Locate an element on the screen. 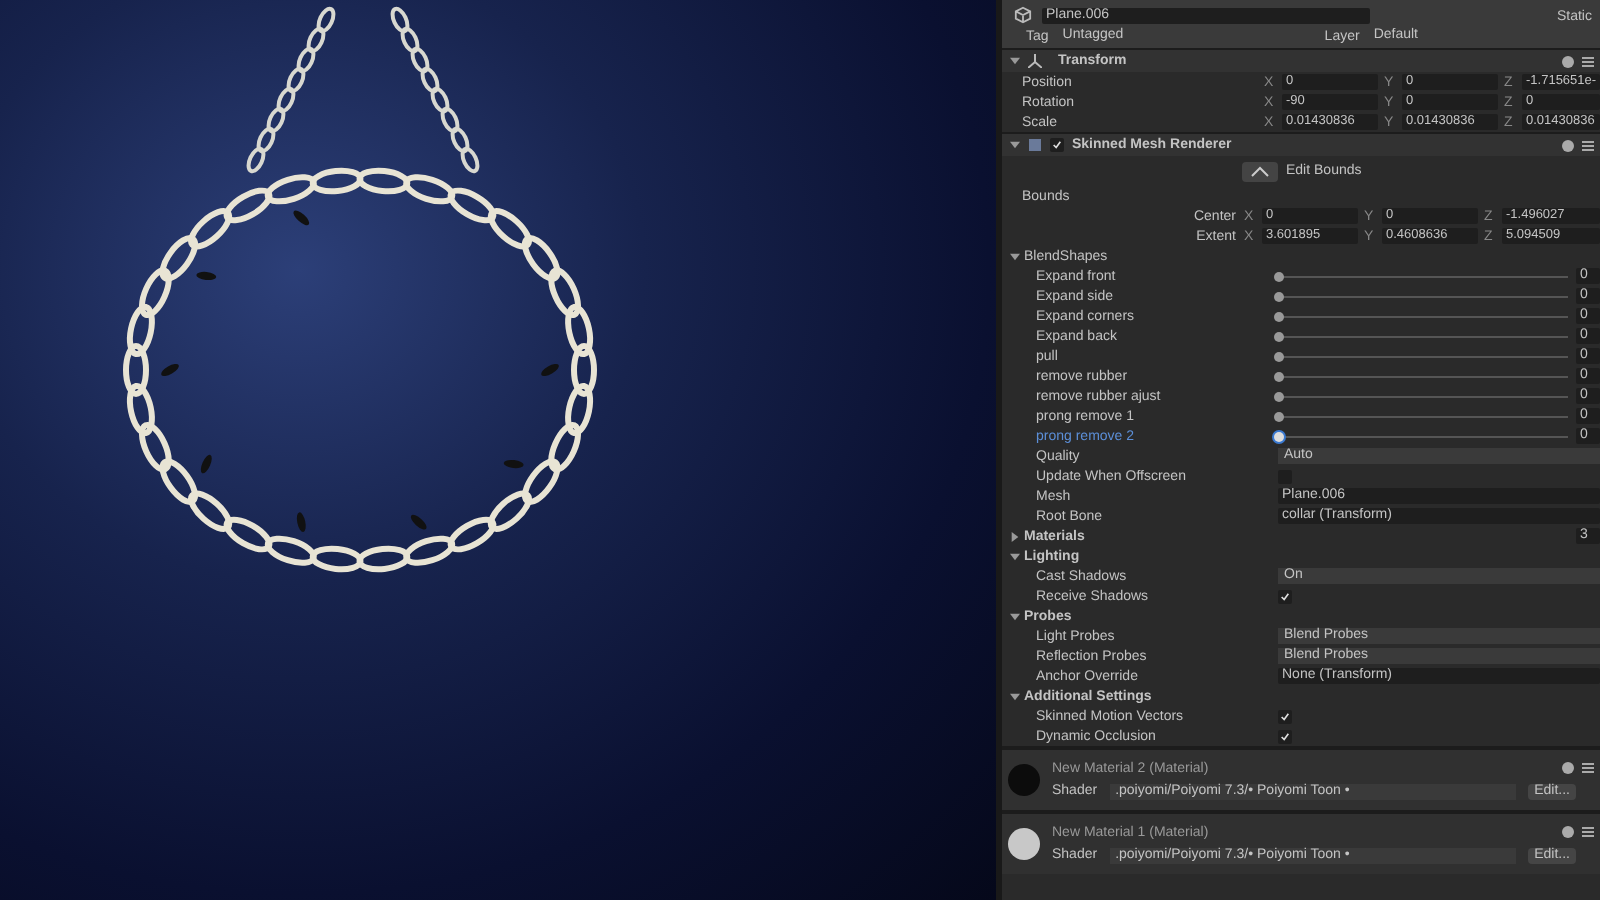 The width and height of the screenshot is (1600, 900). cube-icon is located at coordinates (1023, 15).